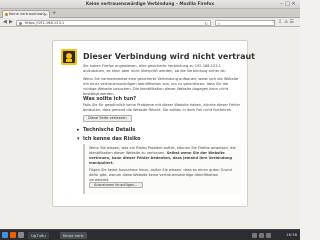 The height and width of the screenshot is (240, 320). Describe the element at coordinates (284, 22) in the screenshot. I see `toolbar-icons: ☆⇩⌂☰` at that location.